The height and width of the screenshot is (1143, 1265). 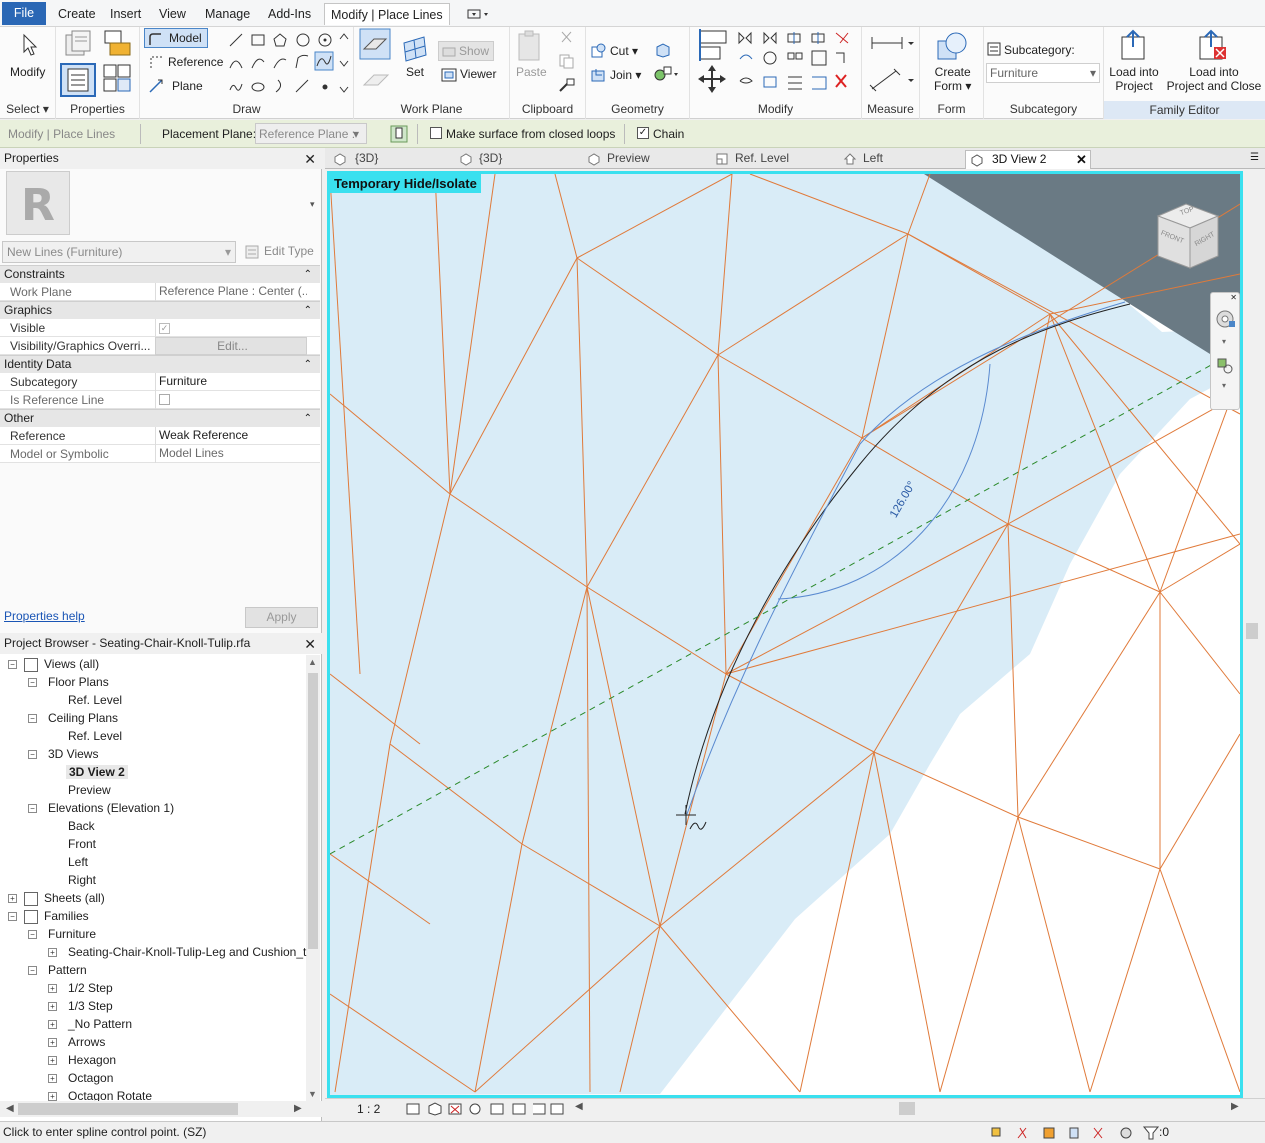 I want to click on reference-plane-button: Plane, so click(x=176, y=86).